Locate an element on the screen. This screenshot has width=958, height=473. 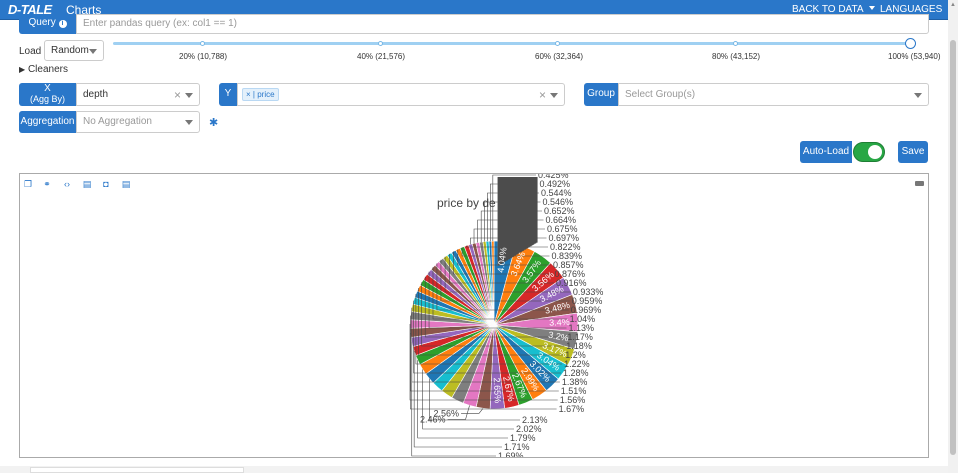
slice-label: 0.544% is located at coordinates (556, 193).